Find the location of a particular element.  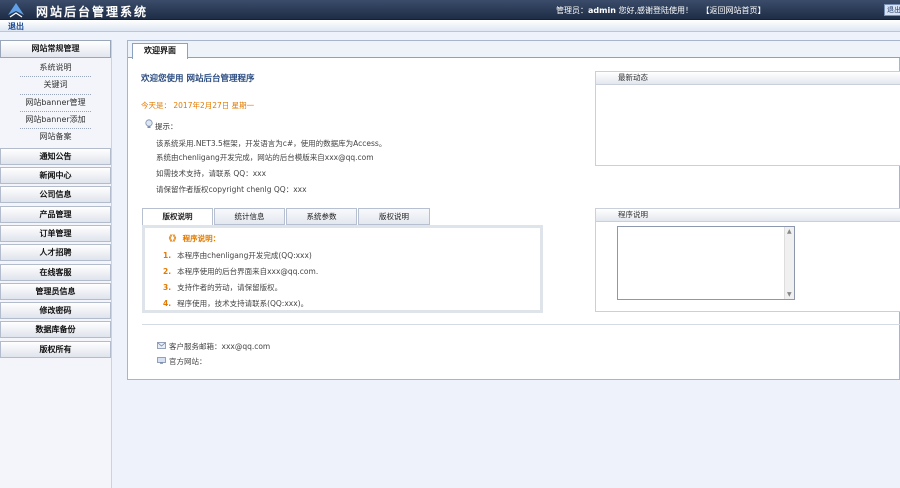

info-title: 《》 程序说明： is located at coordinates (192, 238).